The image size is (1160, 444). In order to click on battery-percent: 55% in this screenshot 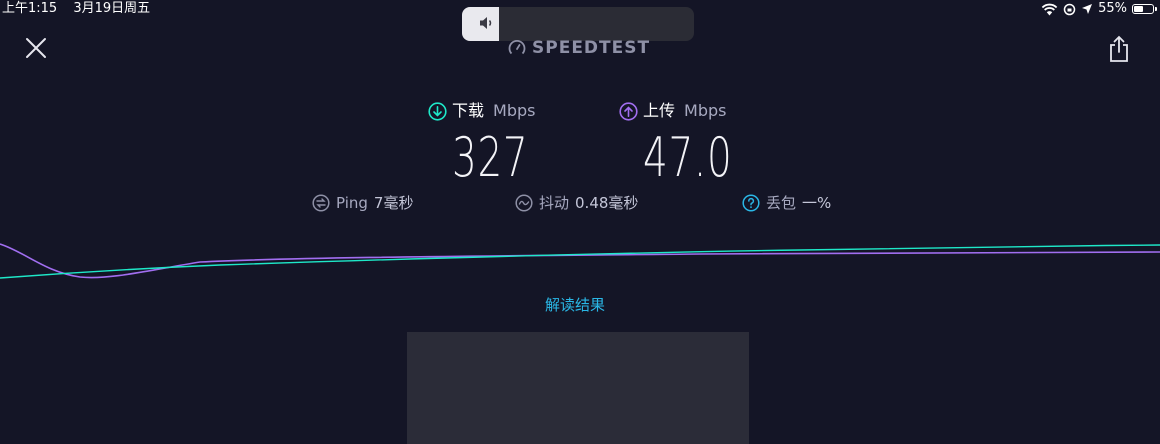, I will do `click(1112, 8)`.